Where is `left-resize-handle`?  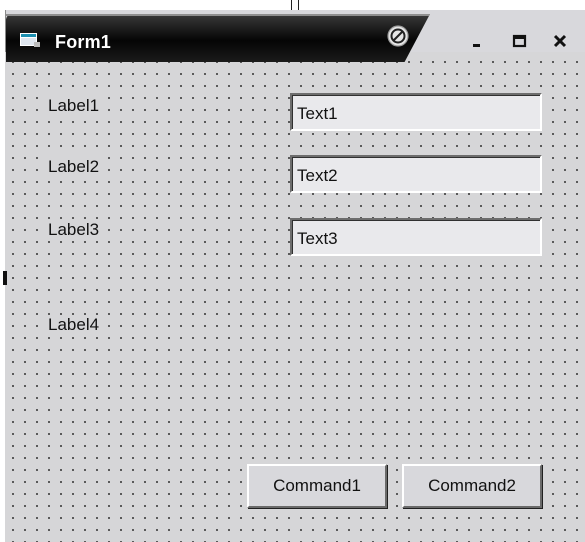 left-resize-handle is located at coordinates (5, 278).